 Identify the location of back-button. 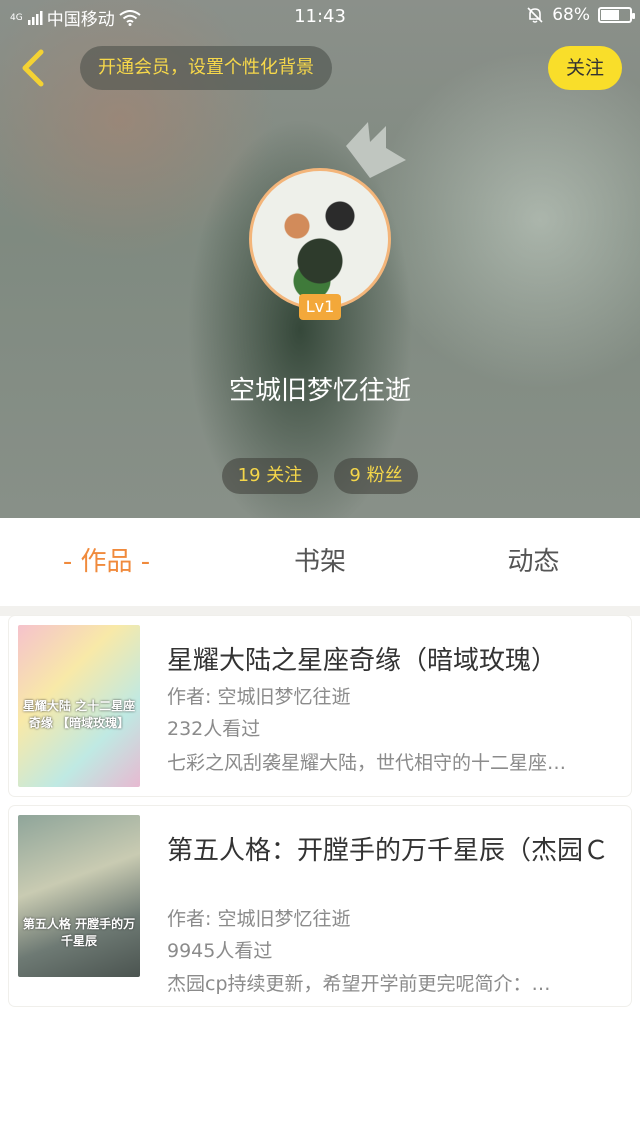
(34, 68).